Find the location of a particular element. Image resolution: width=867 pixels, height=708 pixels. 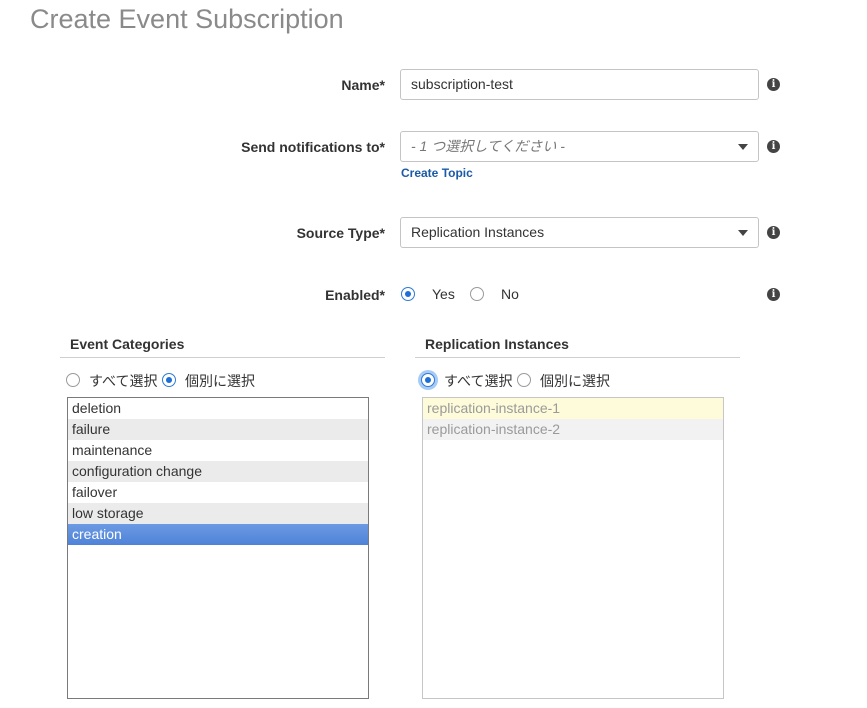

source-type-value: Replication Instances is located at coordinates (478, 232).